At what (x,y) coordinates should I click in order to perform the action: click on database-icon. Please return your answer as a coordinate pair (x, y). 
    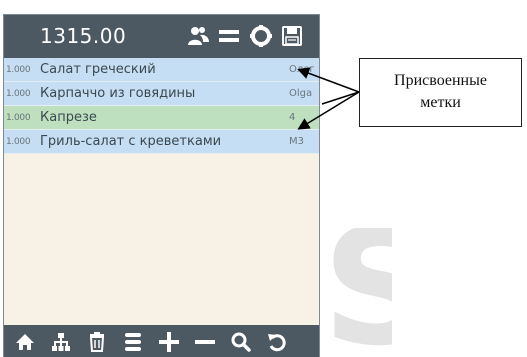
    Looking at the image, I should click on (133, 342).